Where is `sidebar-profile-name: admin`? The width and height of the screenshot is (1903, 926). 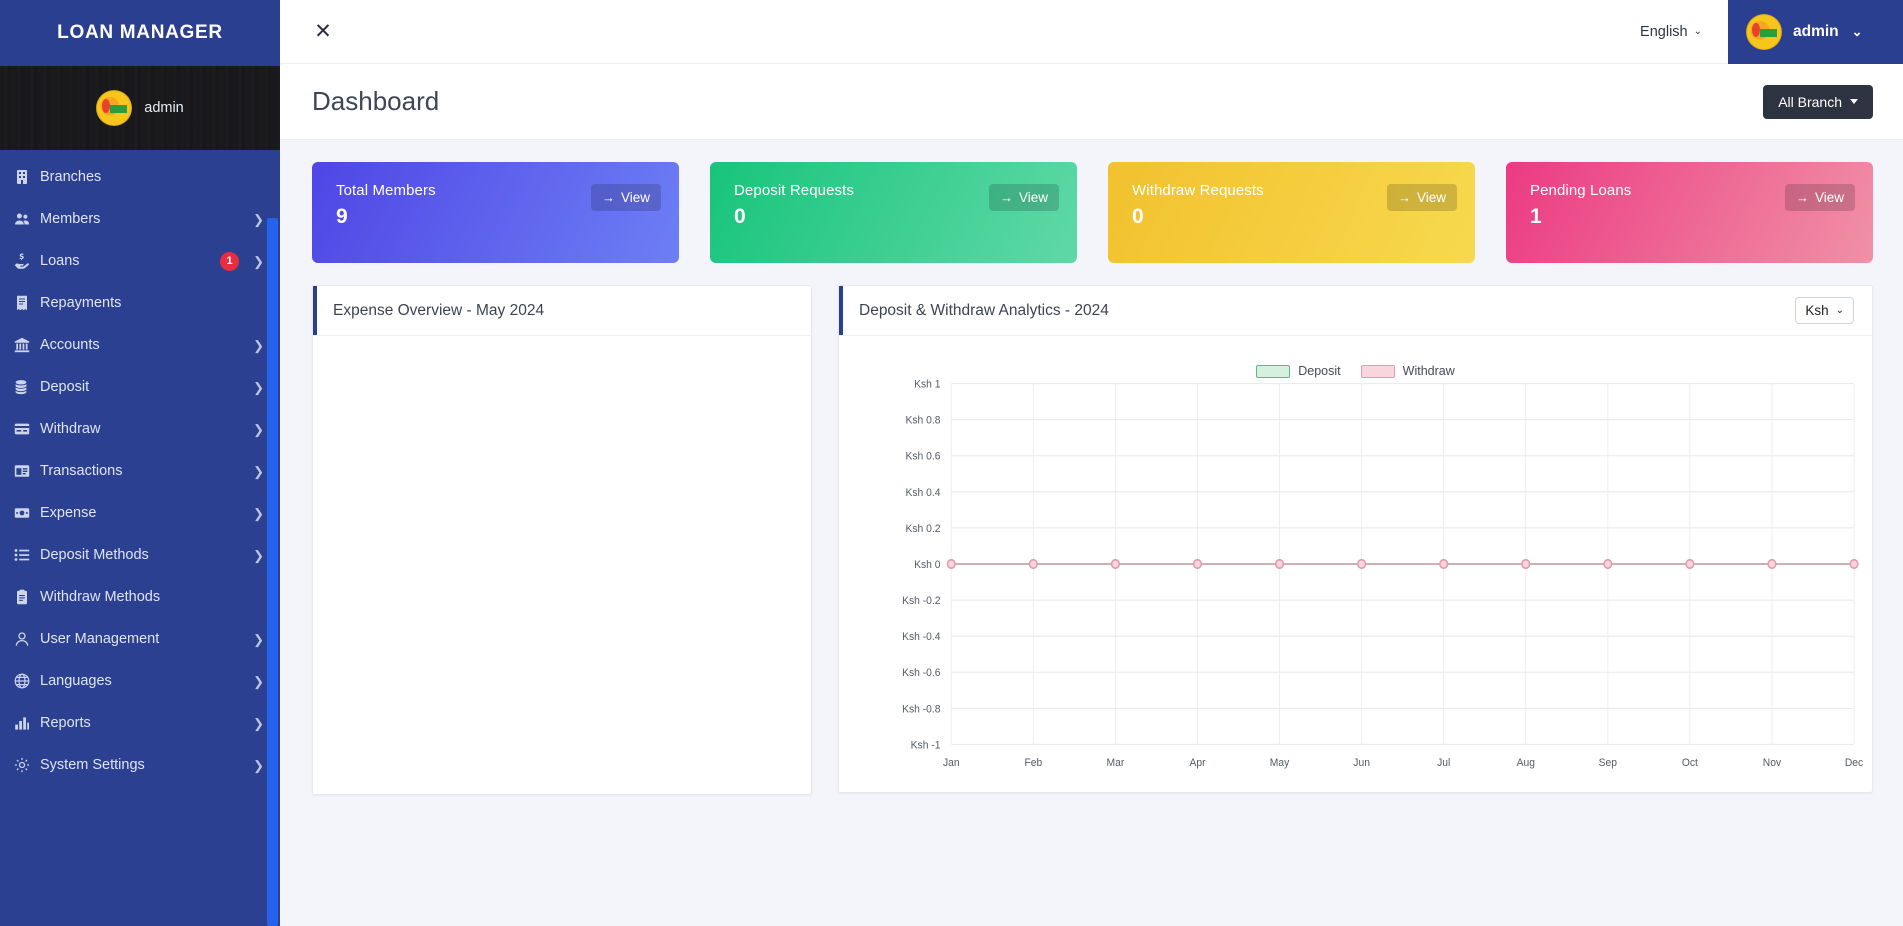 sidebar-profile-name: admin is located at coordinates (164, 108).